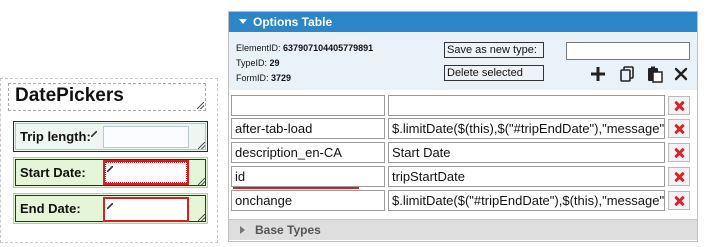 The width and height of the screenshot is (710, 247). Describe the element at coordinates (681, 74) in the screenshot. I see `close-icon` at that location.